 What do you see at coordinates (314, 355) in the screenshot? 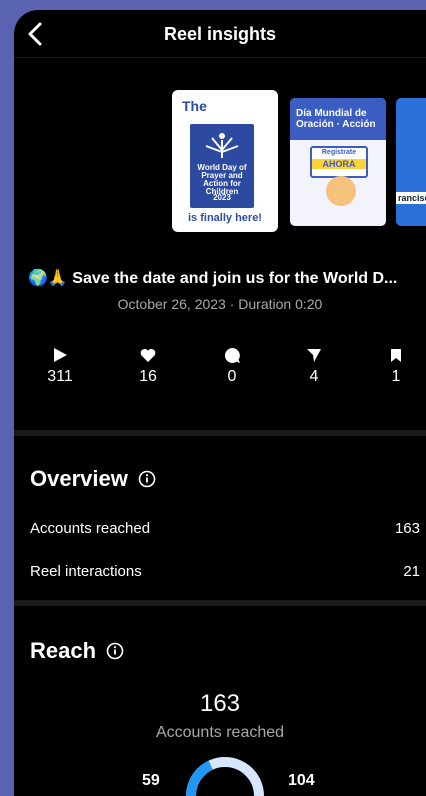
I see `share-icon` at bounding box center [314, 355].